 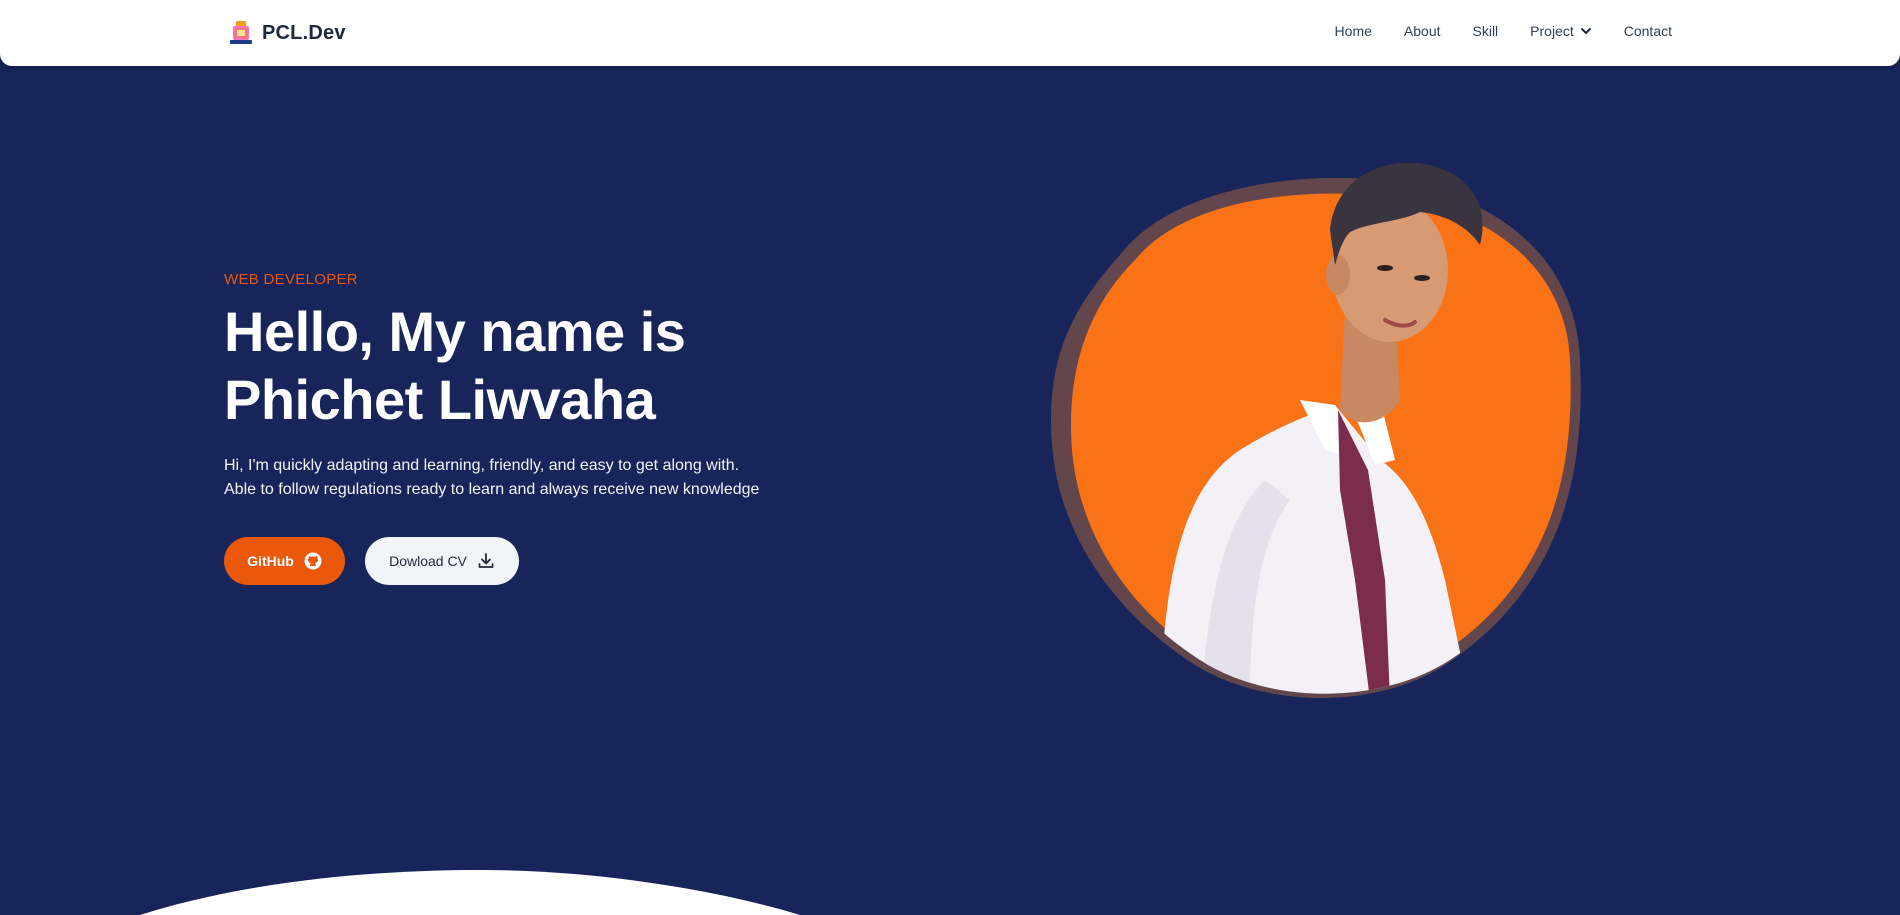 What do you see at coordinates (534, 366) in the screenshot?
I see `hero-headline: Hello, My name is Phichet Liwvaha` at bounding box center [534, 366].